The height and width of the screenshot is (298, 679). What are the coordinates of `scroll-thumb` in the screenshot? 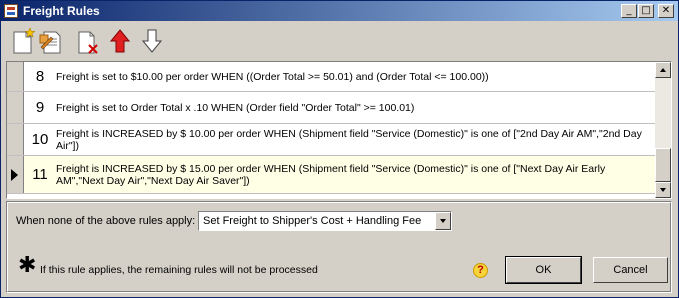 It's located at (663, 165).